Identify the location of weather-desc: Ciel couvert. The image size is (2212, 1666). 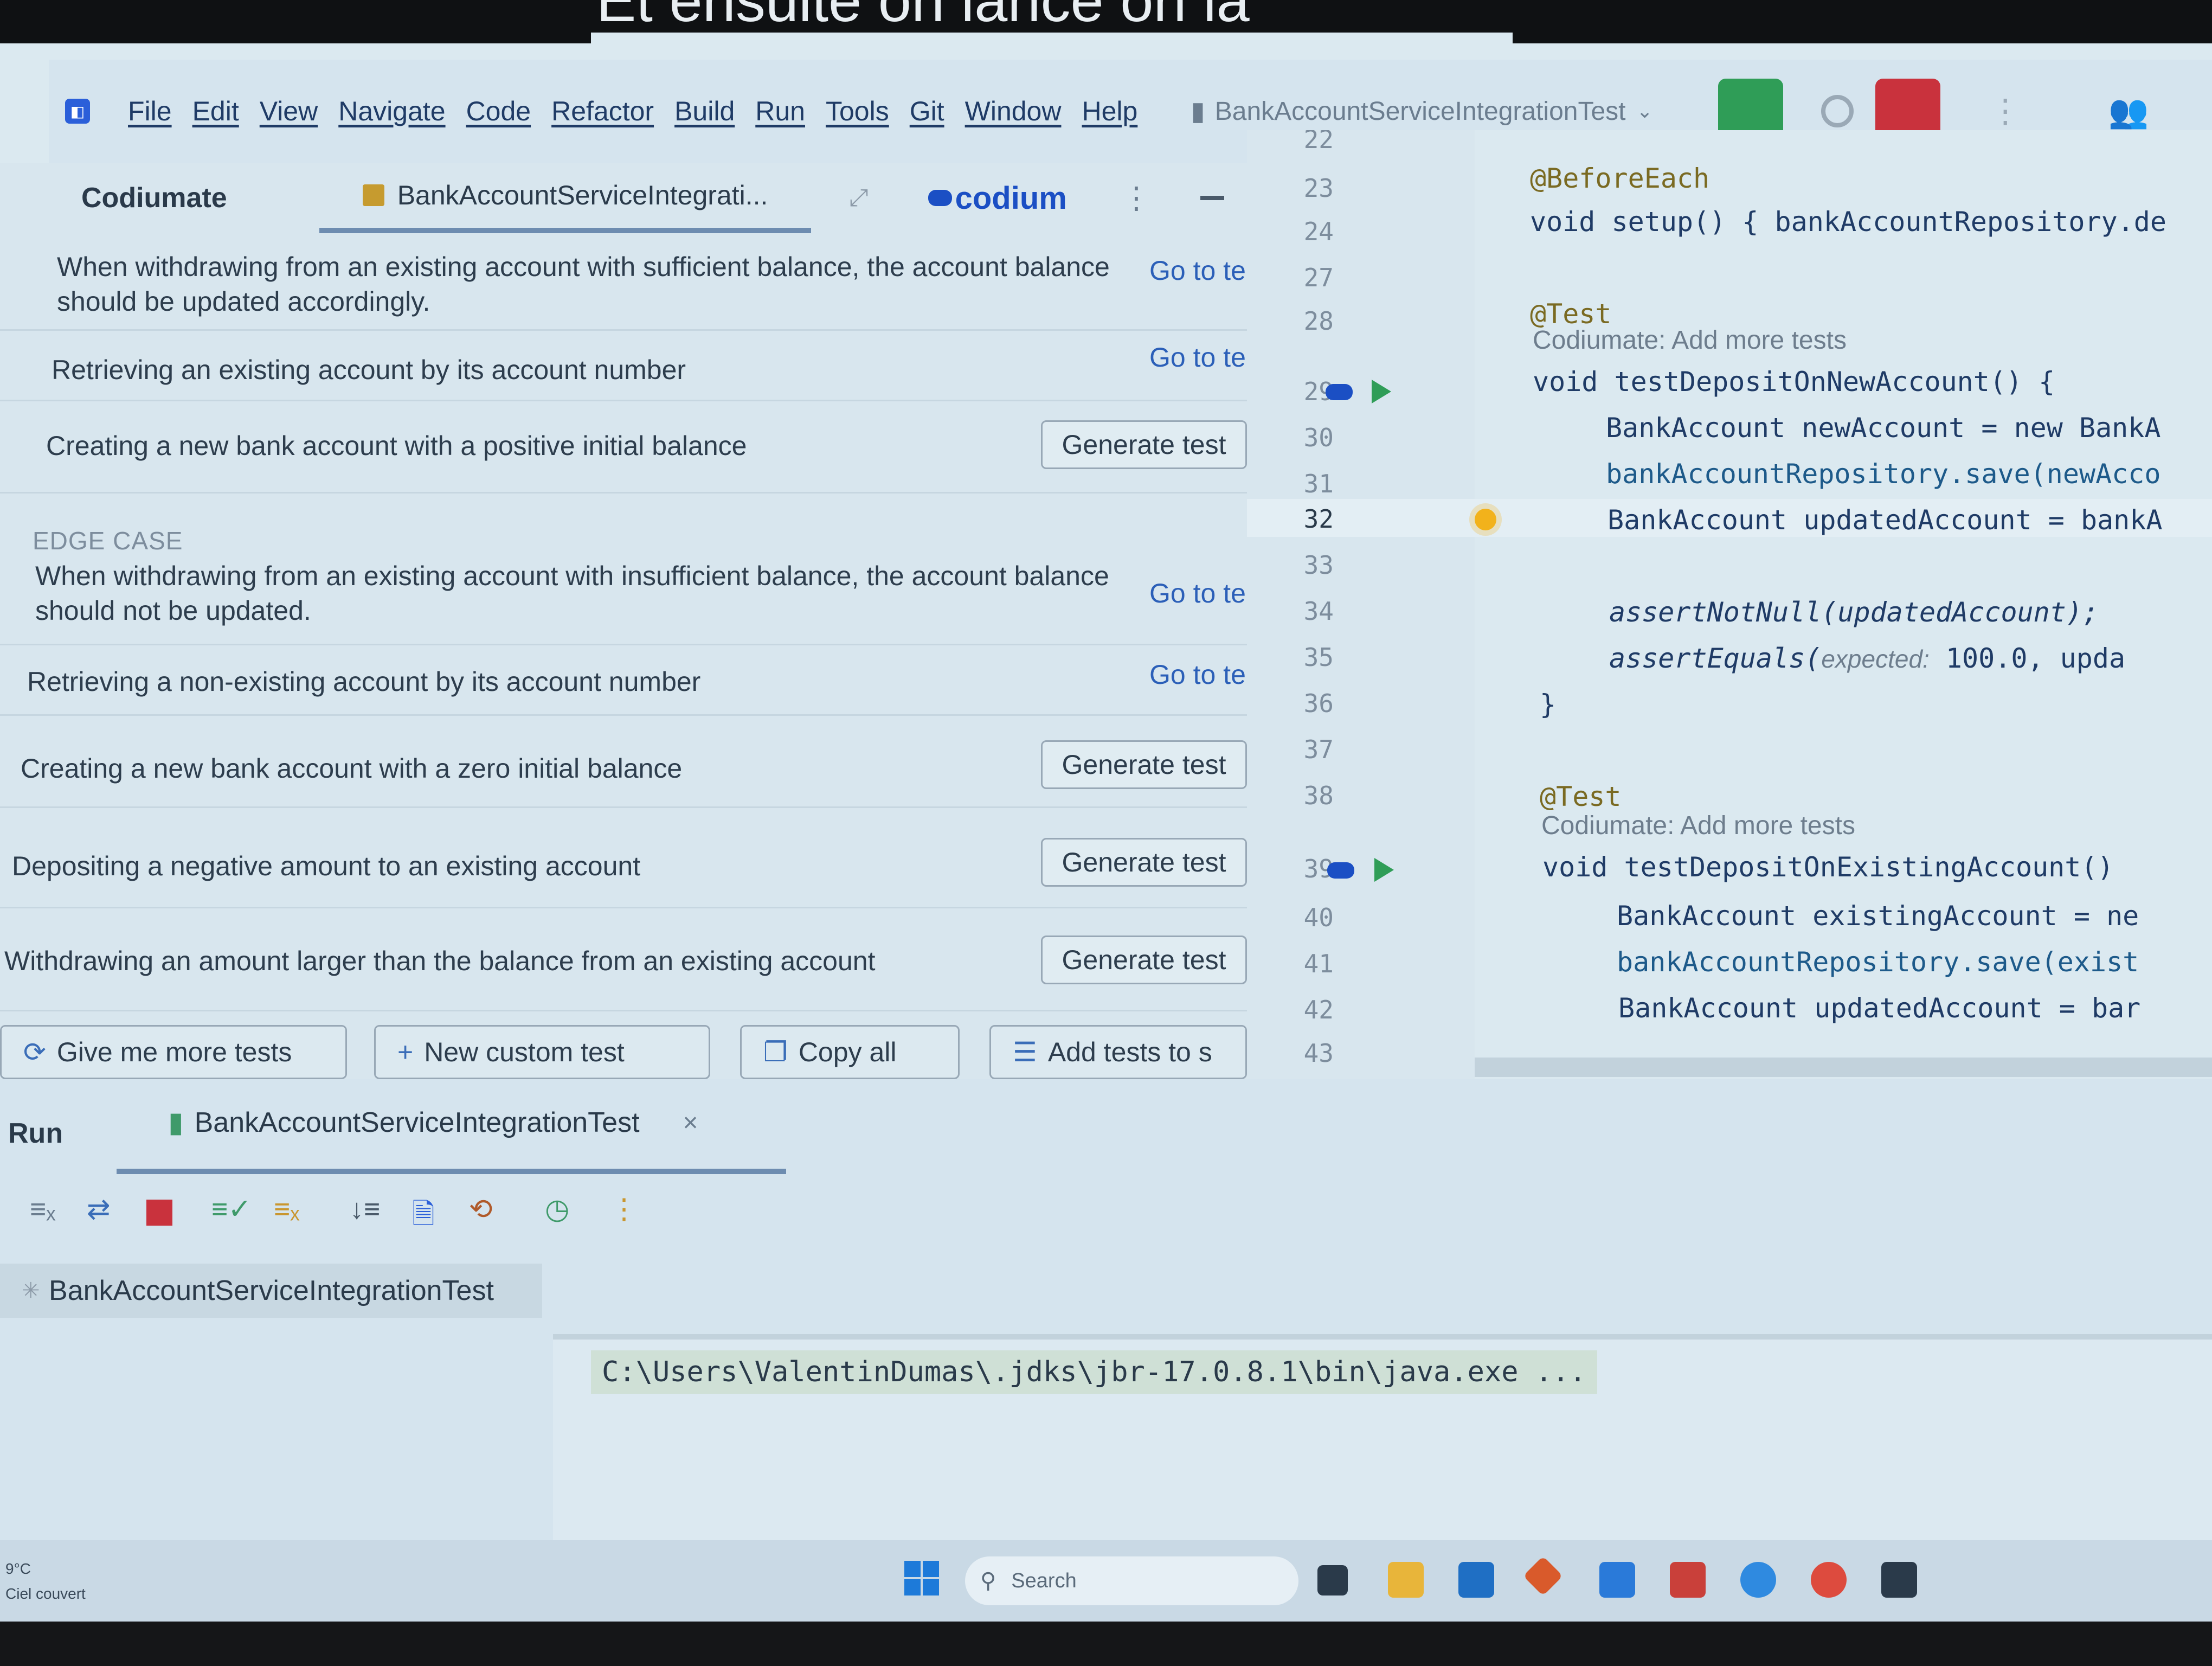
(45, 1593).